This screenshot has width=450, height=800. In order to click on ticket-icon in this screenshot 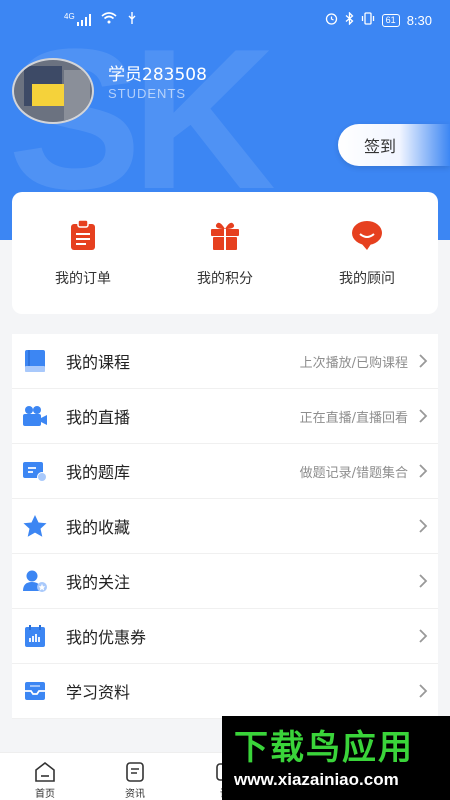, I will do `click(35, 471)`.